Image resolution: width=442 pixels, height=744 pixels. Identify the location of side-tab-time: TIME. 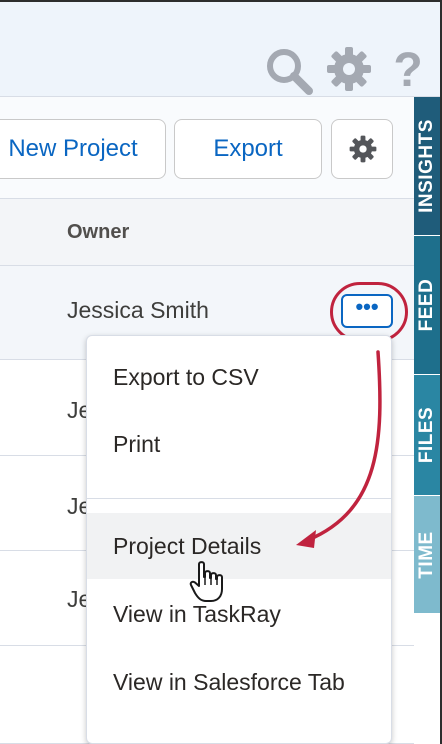
(427, 554).